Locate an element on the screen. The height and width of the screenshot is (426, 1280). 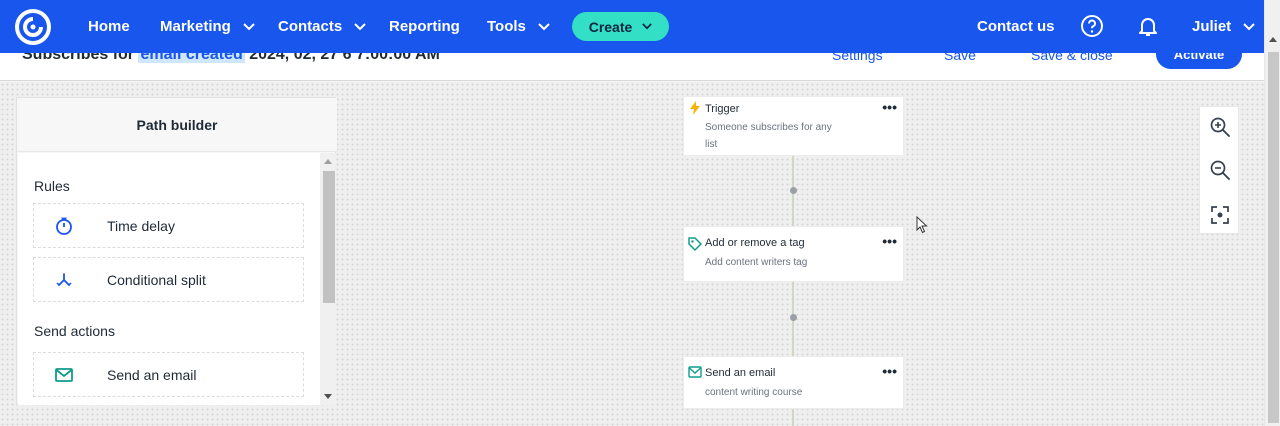
tile-label: Time delay is located at coordinates (141, 225).